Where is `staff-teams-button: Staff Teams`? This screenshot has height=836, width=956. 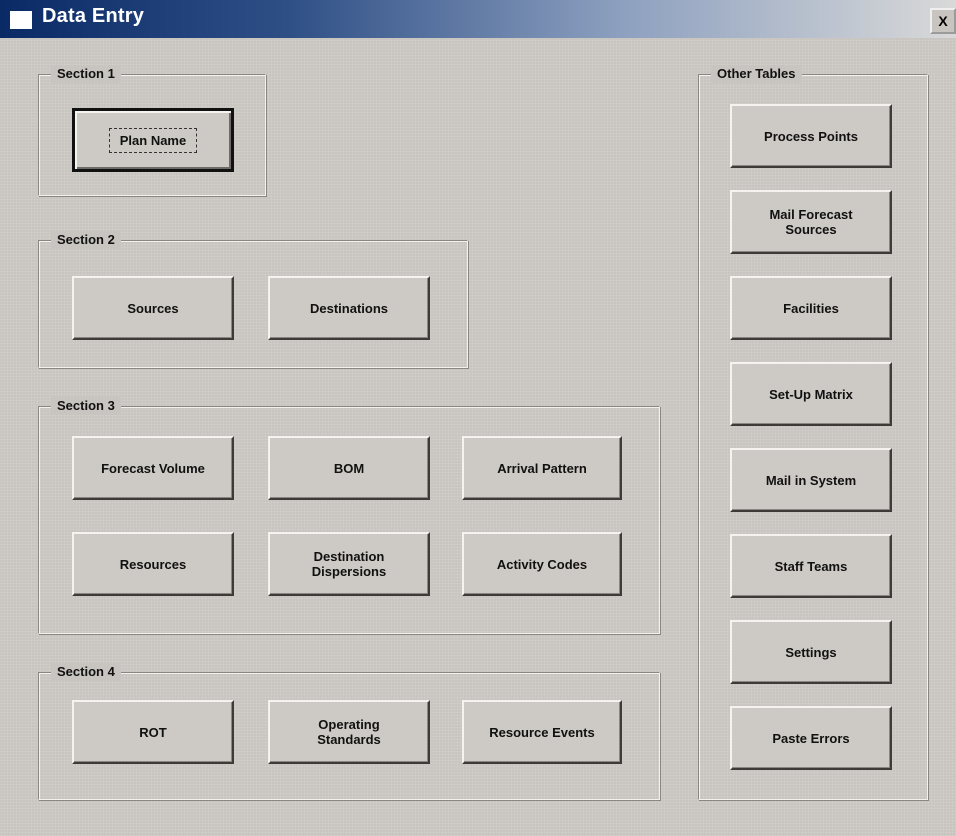
staff-teams-button: Staff Teams is located at coordinates (811, 566).